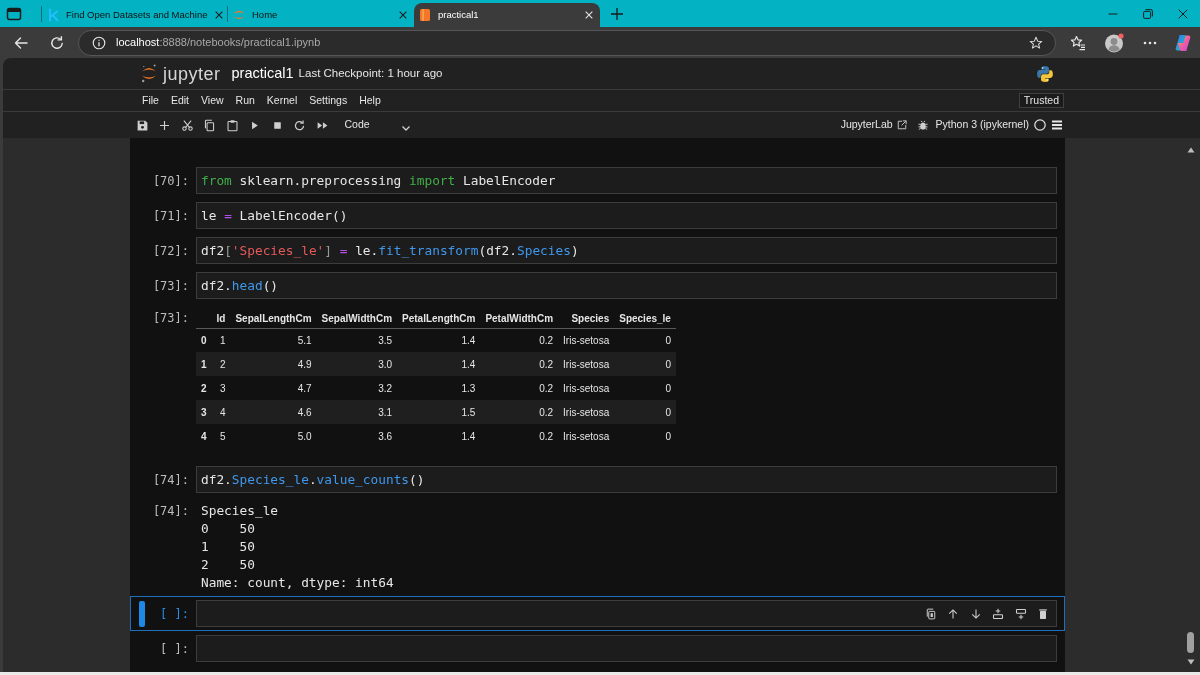 This screenshot has width=1200, height=675. I want to click on column-header: PetalWidthCm, so click(519, 318).